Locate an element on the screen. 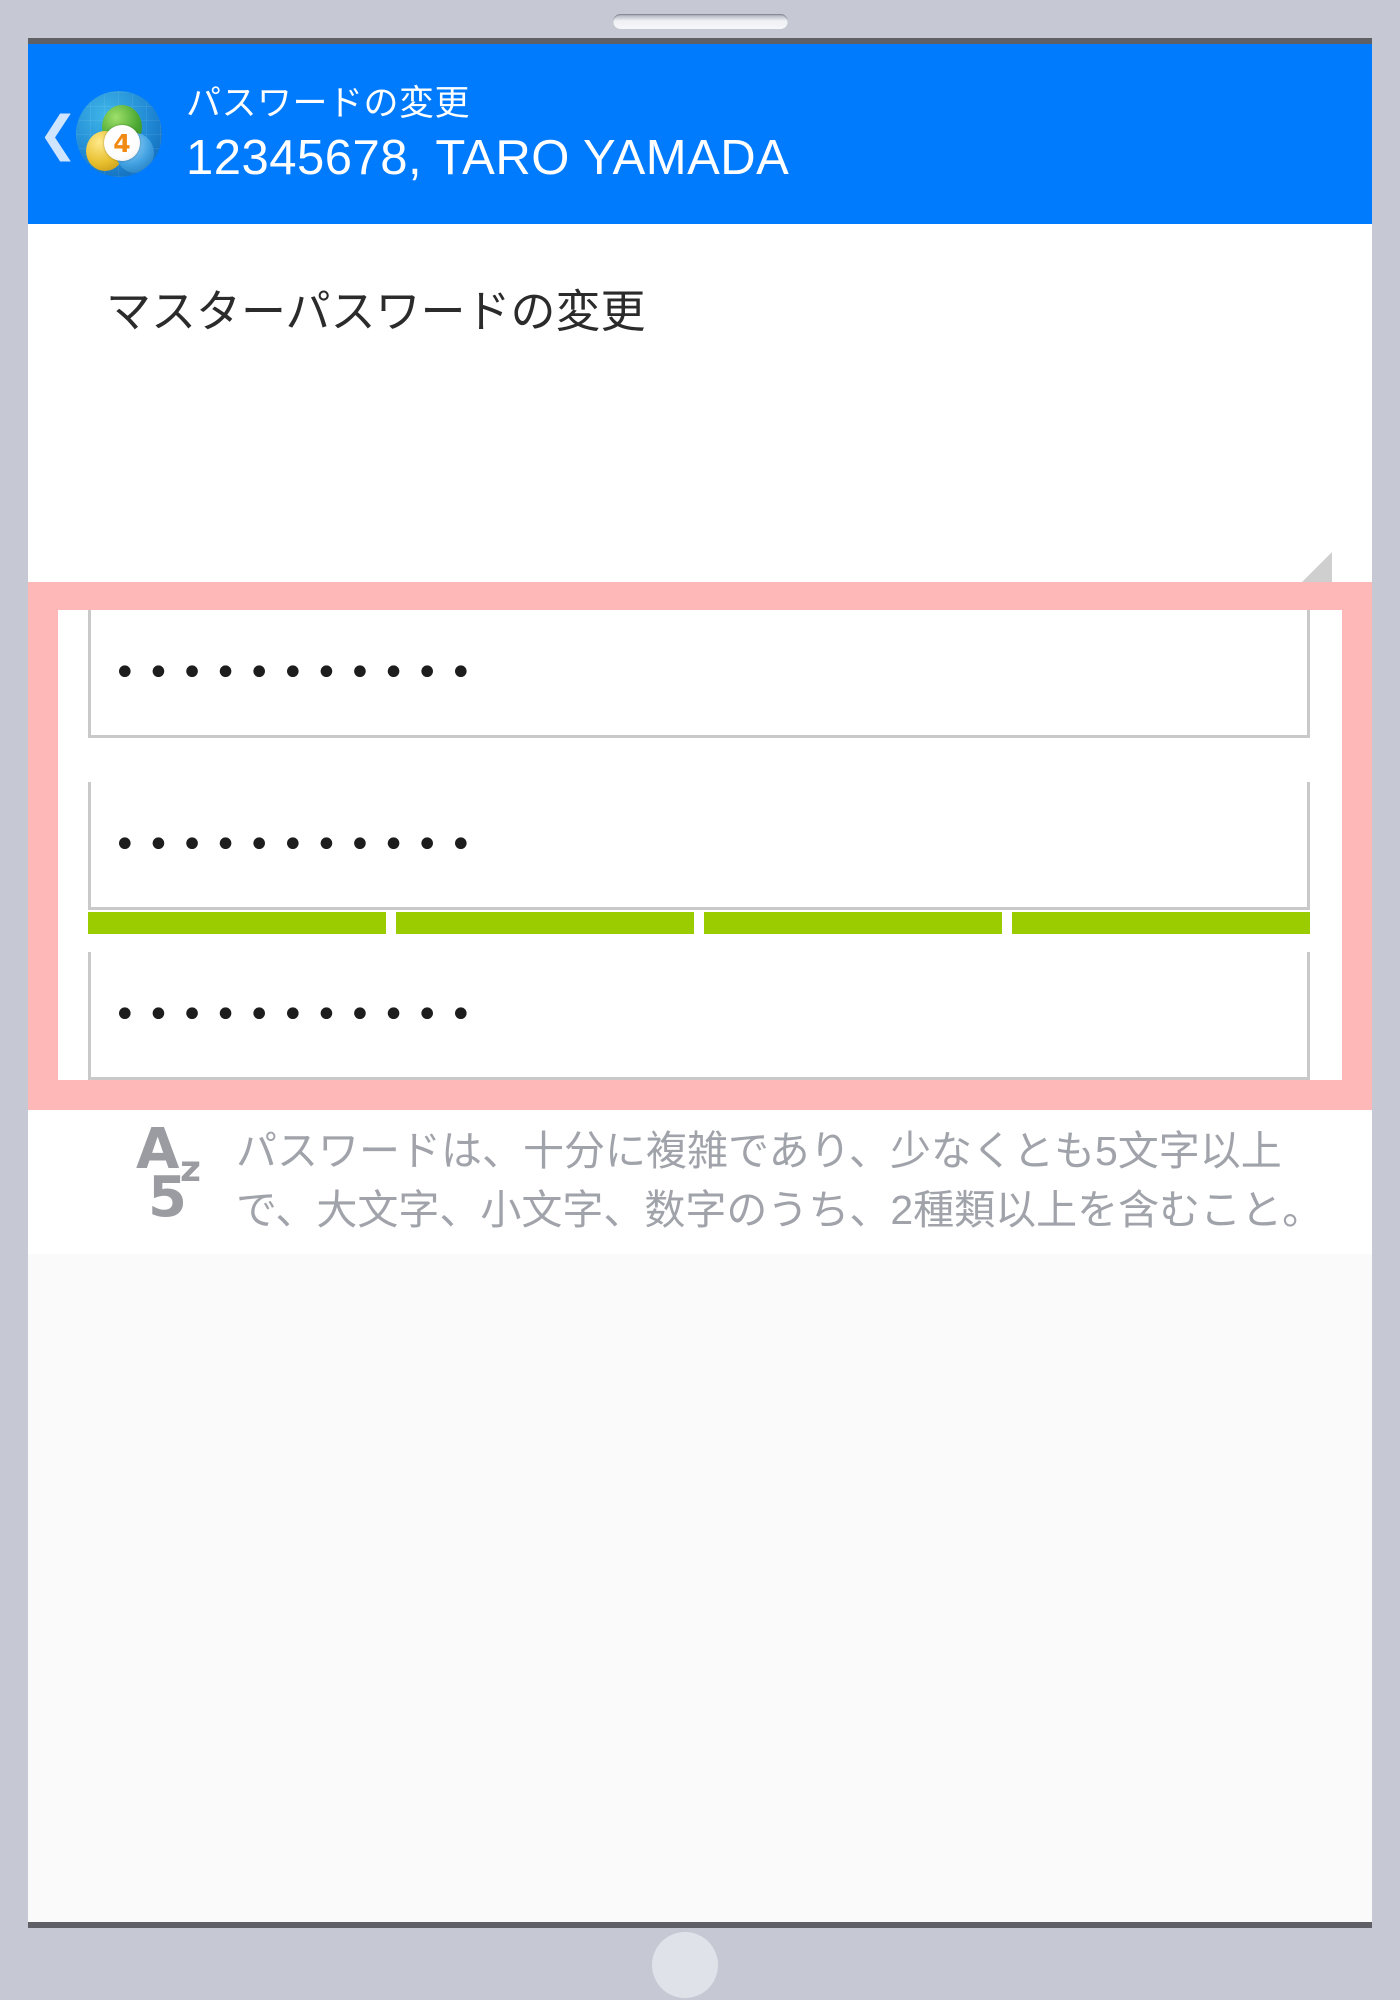 The width and height of the screenshot is (1400, 2000). confirm-password-input: ••••••••••• is located at coordinates (699, 1016).